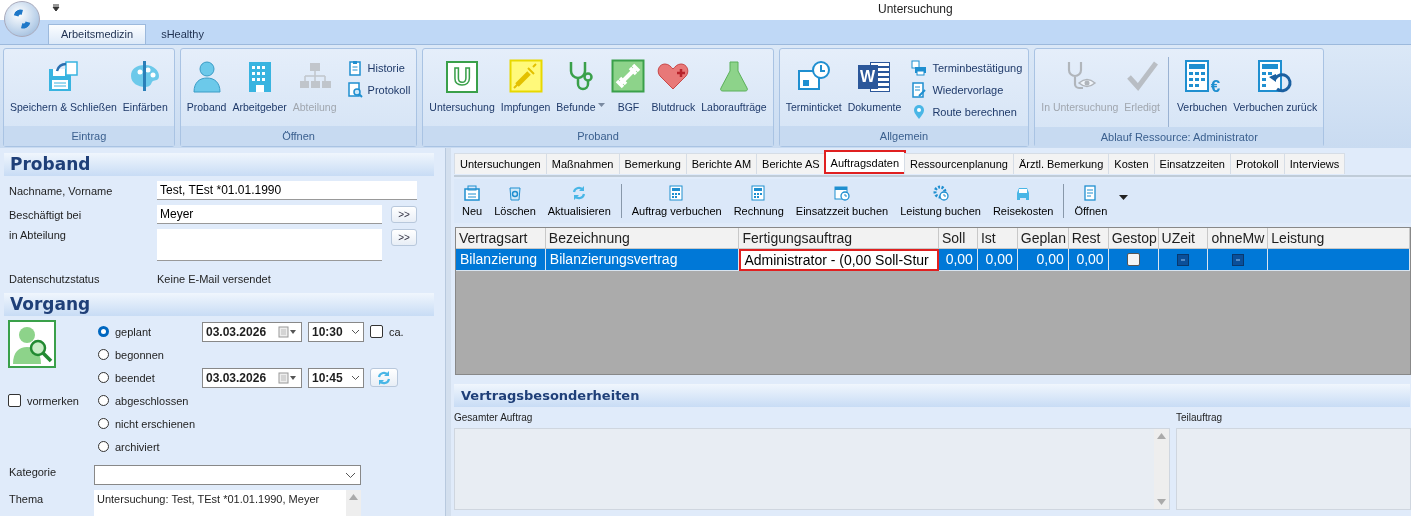 The height and width of the screenshot is (516, 1411). Describe the element at coordinates (598, 136) in the screenshot. I see `group-label: Proband` at that location.